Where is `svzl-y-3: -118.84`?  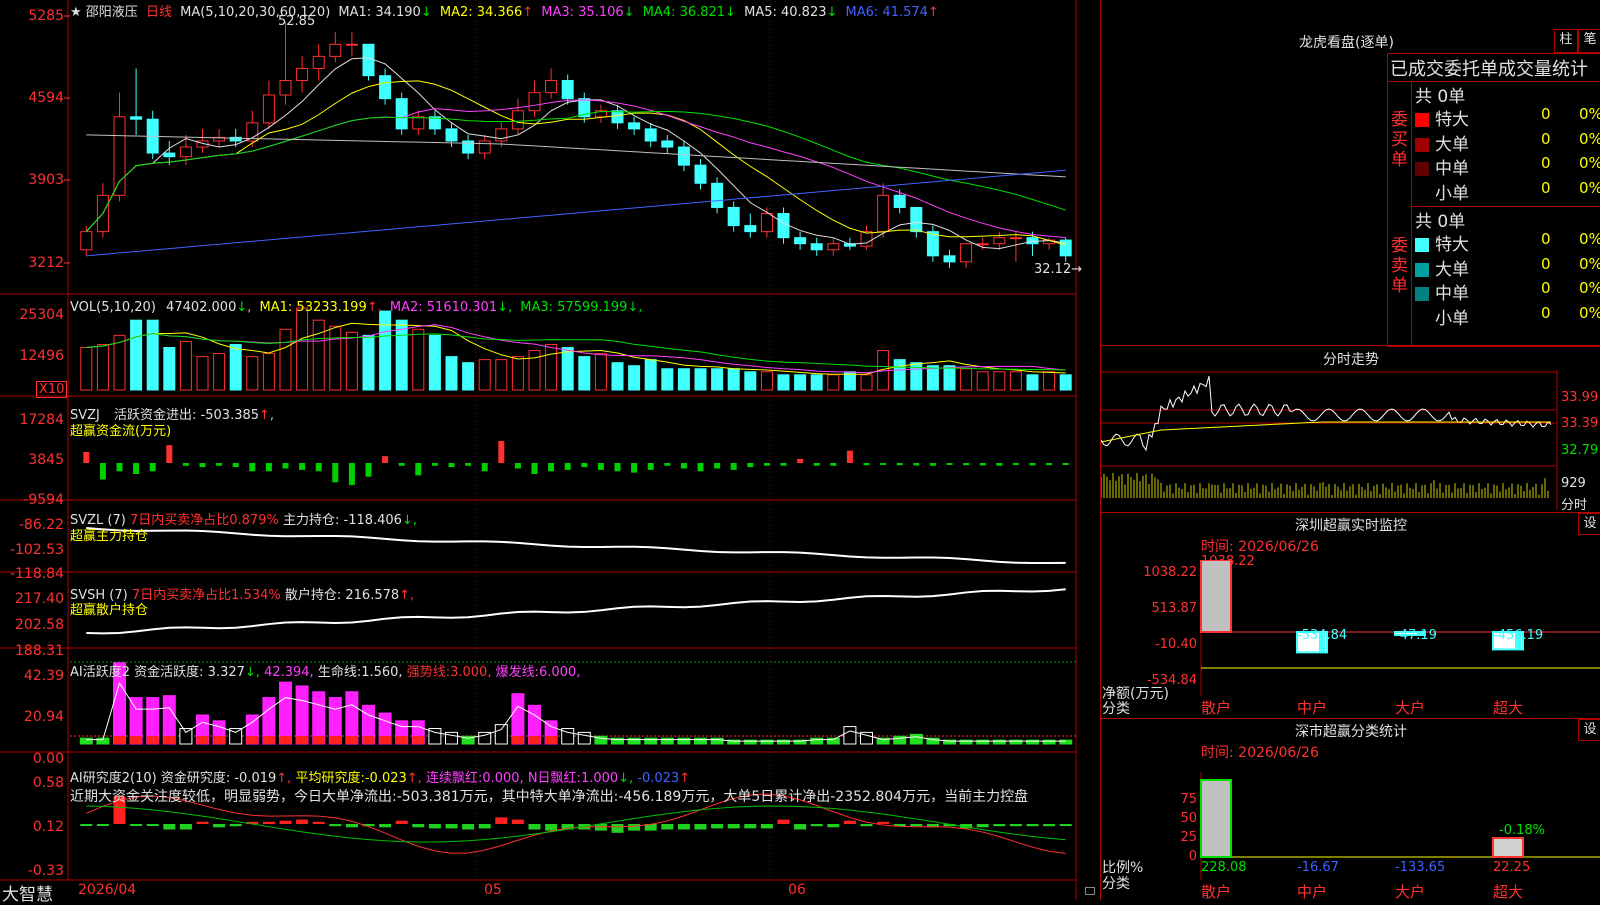
svzl-y-3: -118.84 is located at coordinates (36, 574).